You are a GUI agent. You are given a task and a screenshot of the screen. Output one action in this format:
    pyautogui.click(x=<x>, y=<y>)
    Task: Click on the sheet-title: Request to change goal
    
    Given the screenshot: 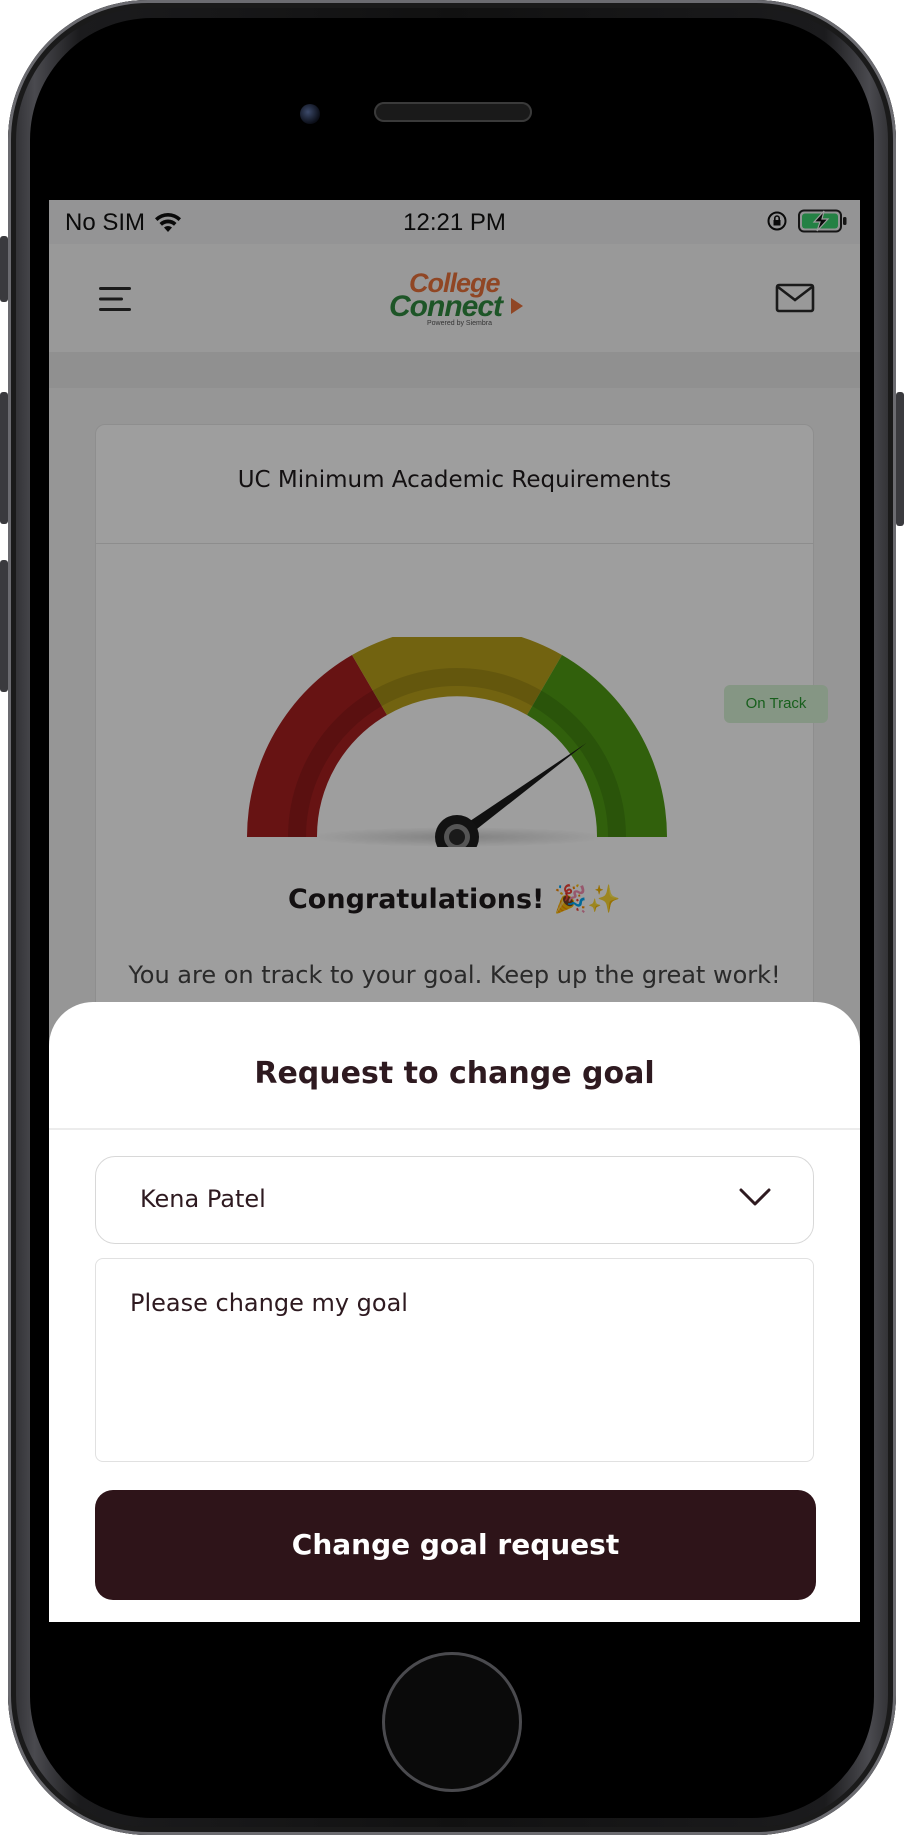 What is the action you would take?
    pyautogui.click(x=454, y=1073)
    